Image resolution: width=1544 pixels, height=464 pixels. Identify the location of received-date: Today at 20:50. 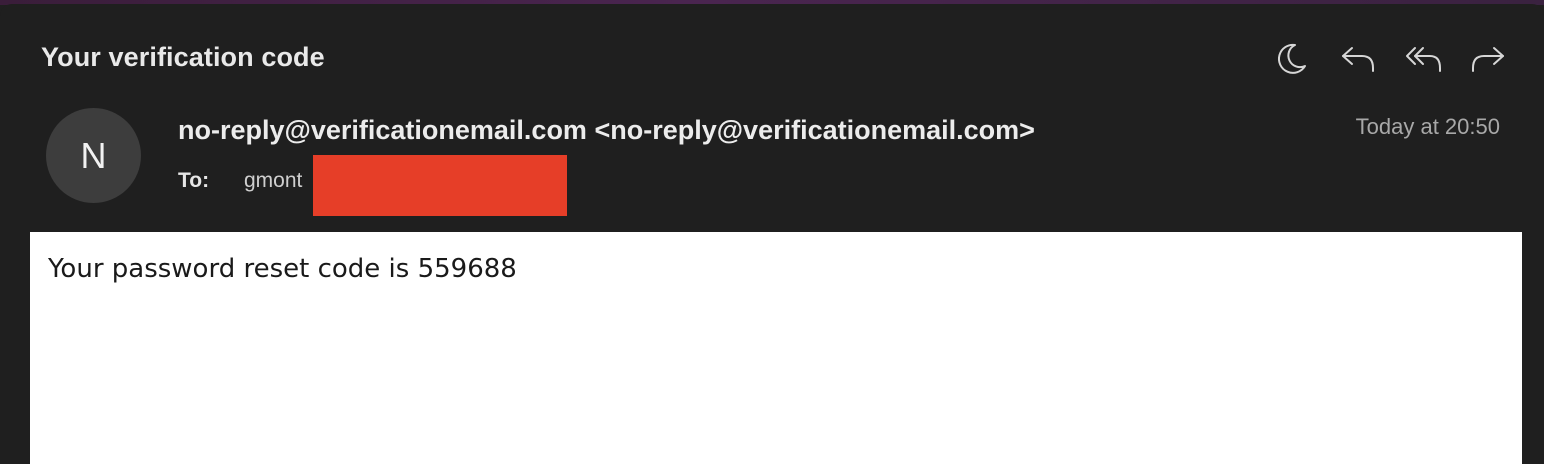
(1427, 126).